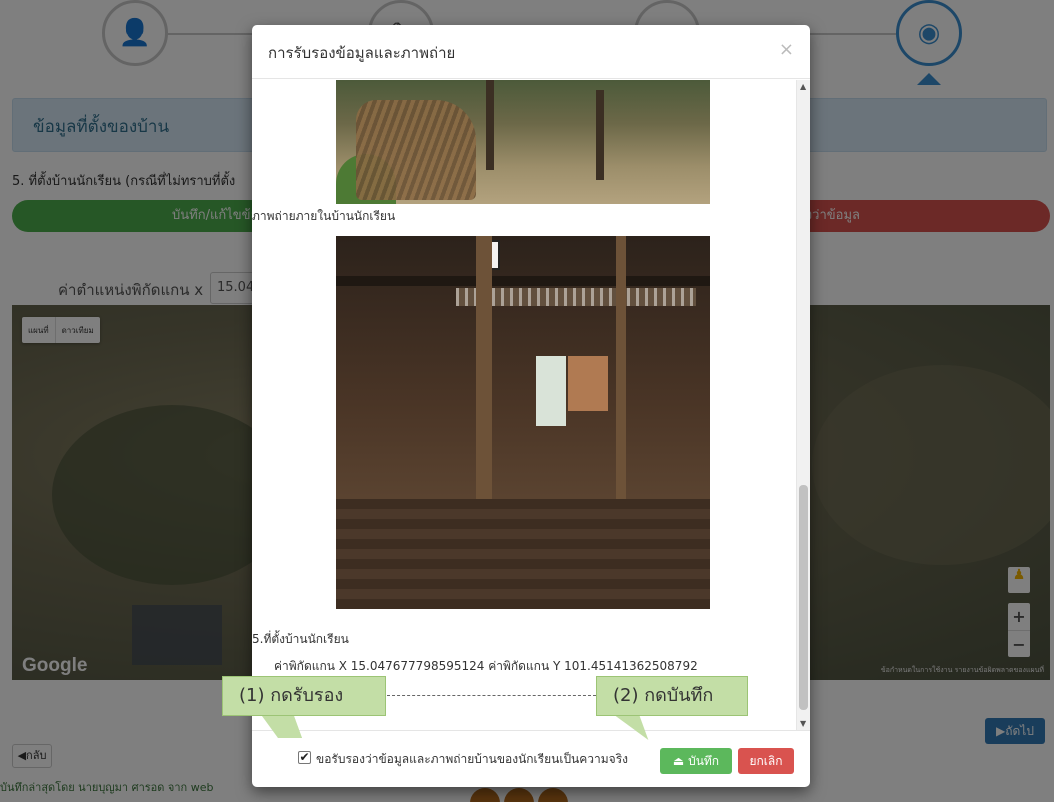 The width and height of the screenshot is (1054, 802). I want to click on confirm-checkbox: ✔, so click(304, 757).